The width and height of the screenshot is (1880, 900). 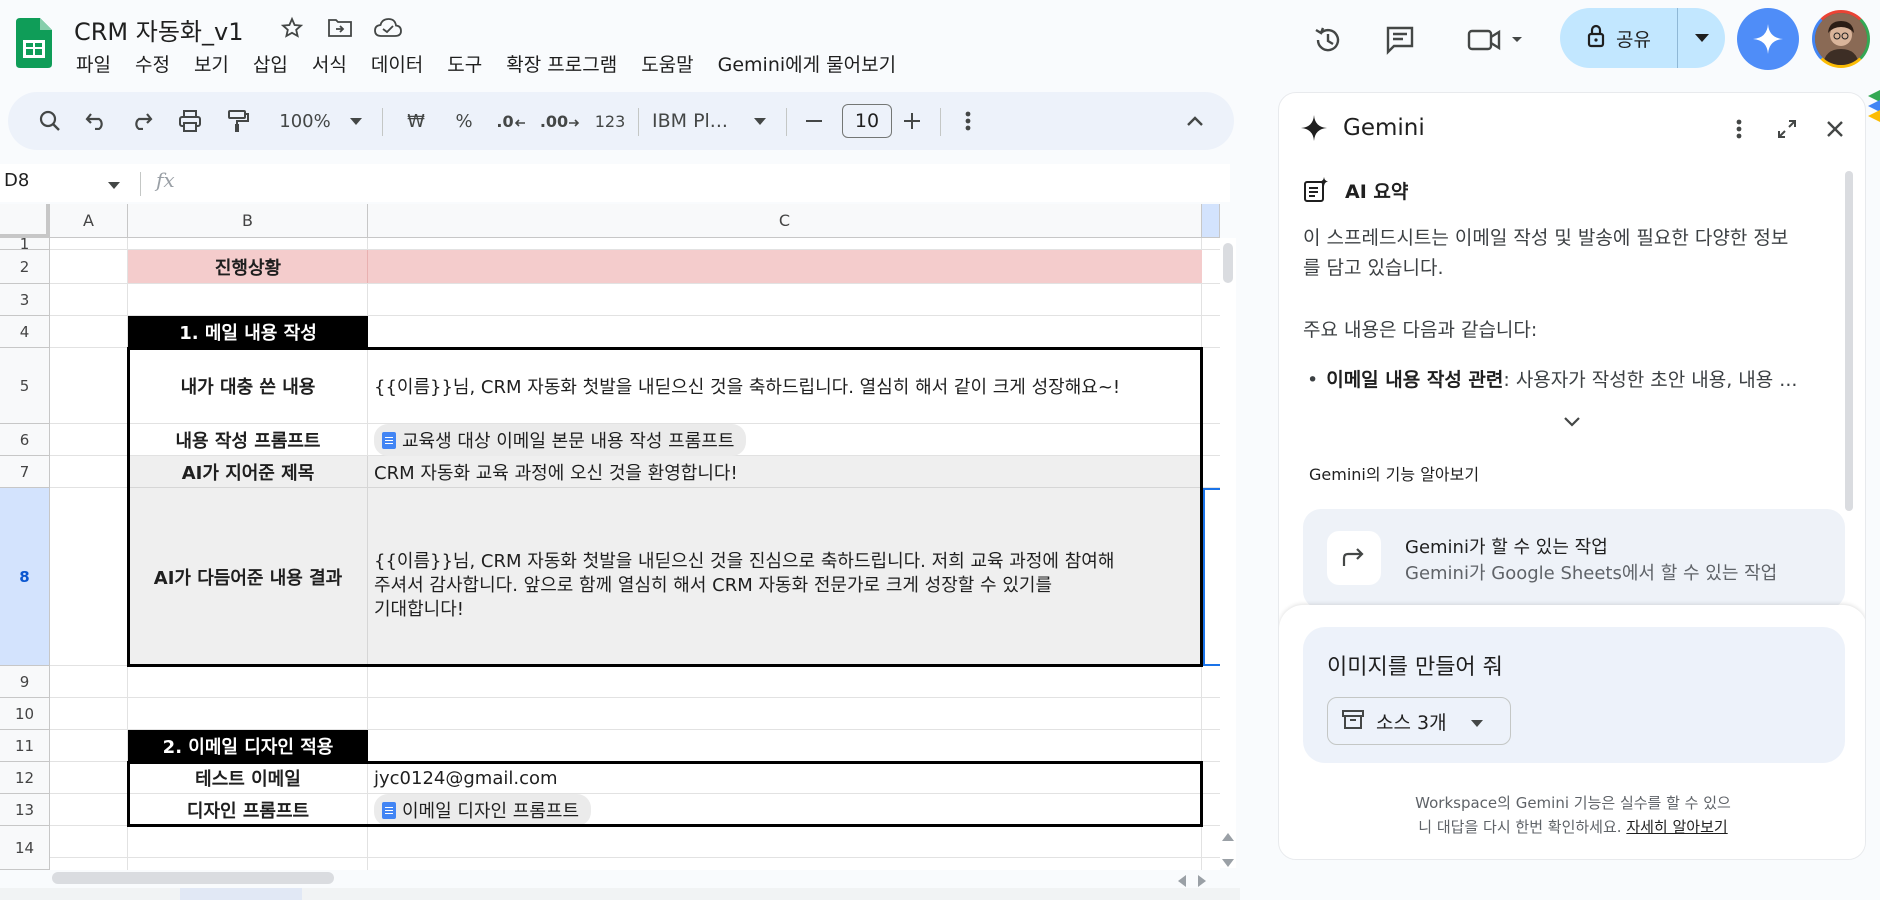 What do you see at coordinates (1228, 553) in the screenshot?
I see `vertical-scrollbar` at bounding box center [1228, 553].